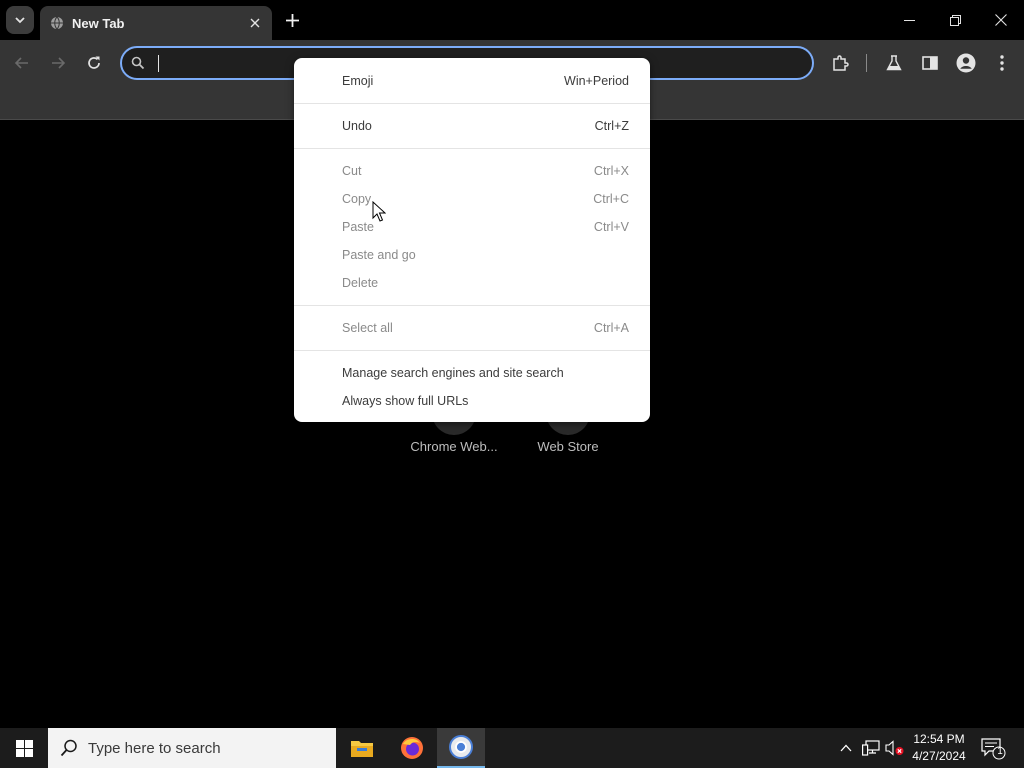  I want to click on chevron-down-icon, so click(20, 20).